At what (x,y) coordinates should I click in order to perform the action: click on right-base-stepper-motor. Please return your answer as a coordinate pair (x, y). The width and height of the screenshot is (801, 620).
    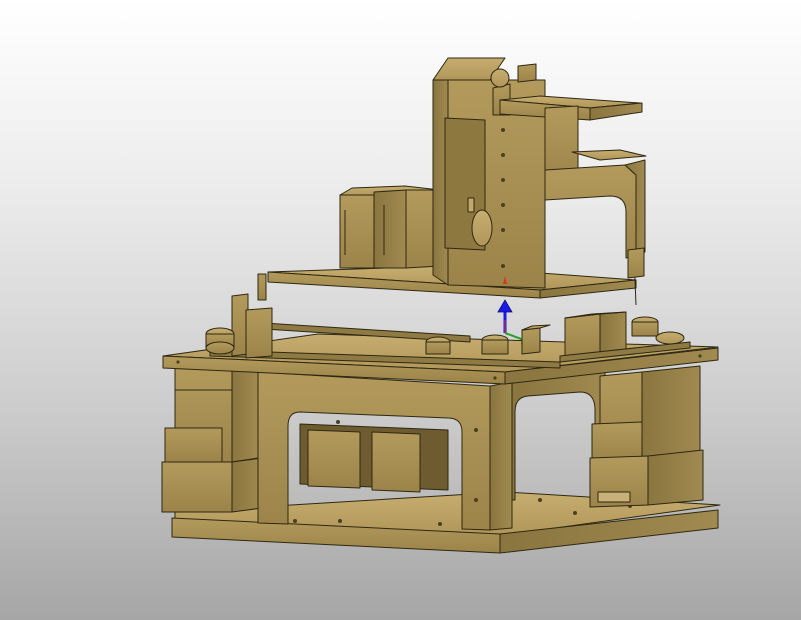
    Looking at the image, I should click on (646, 436).